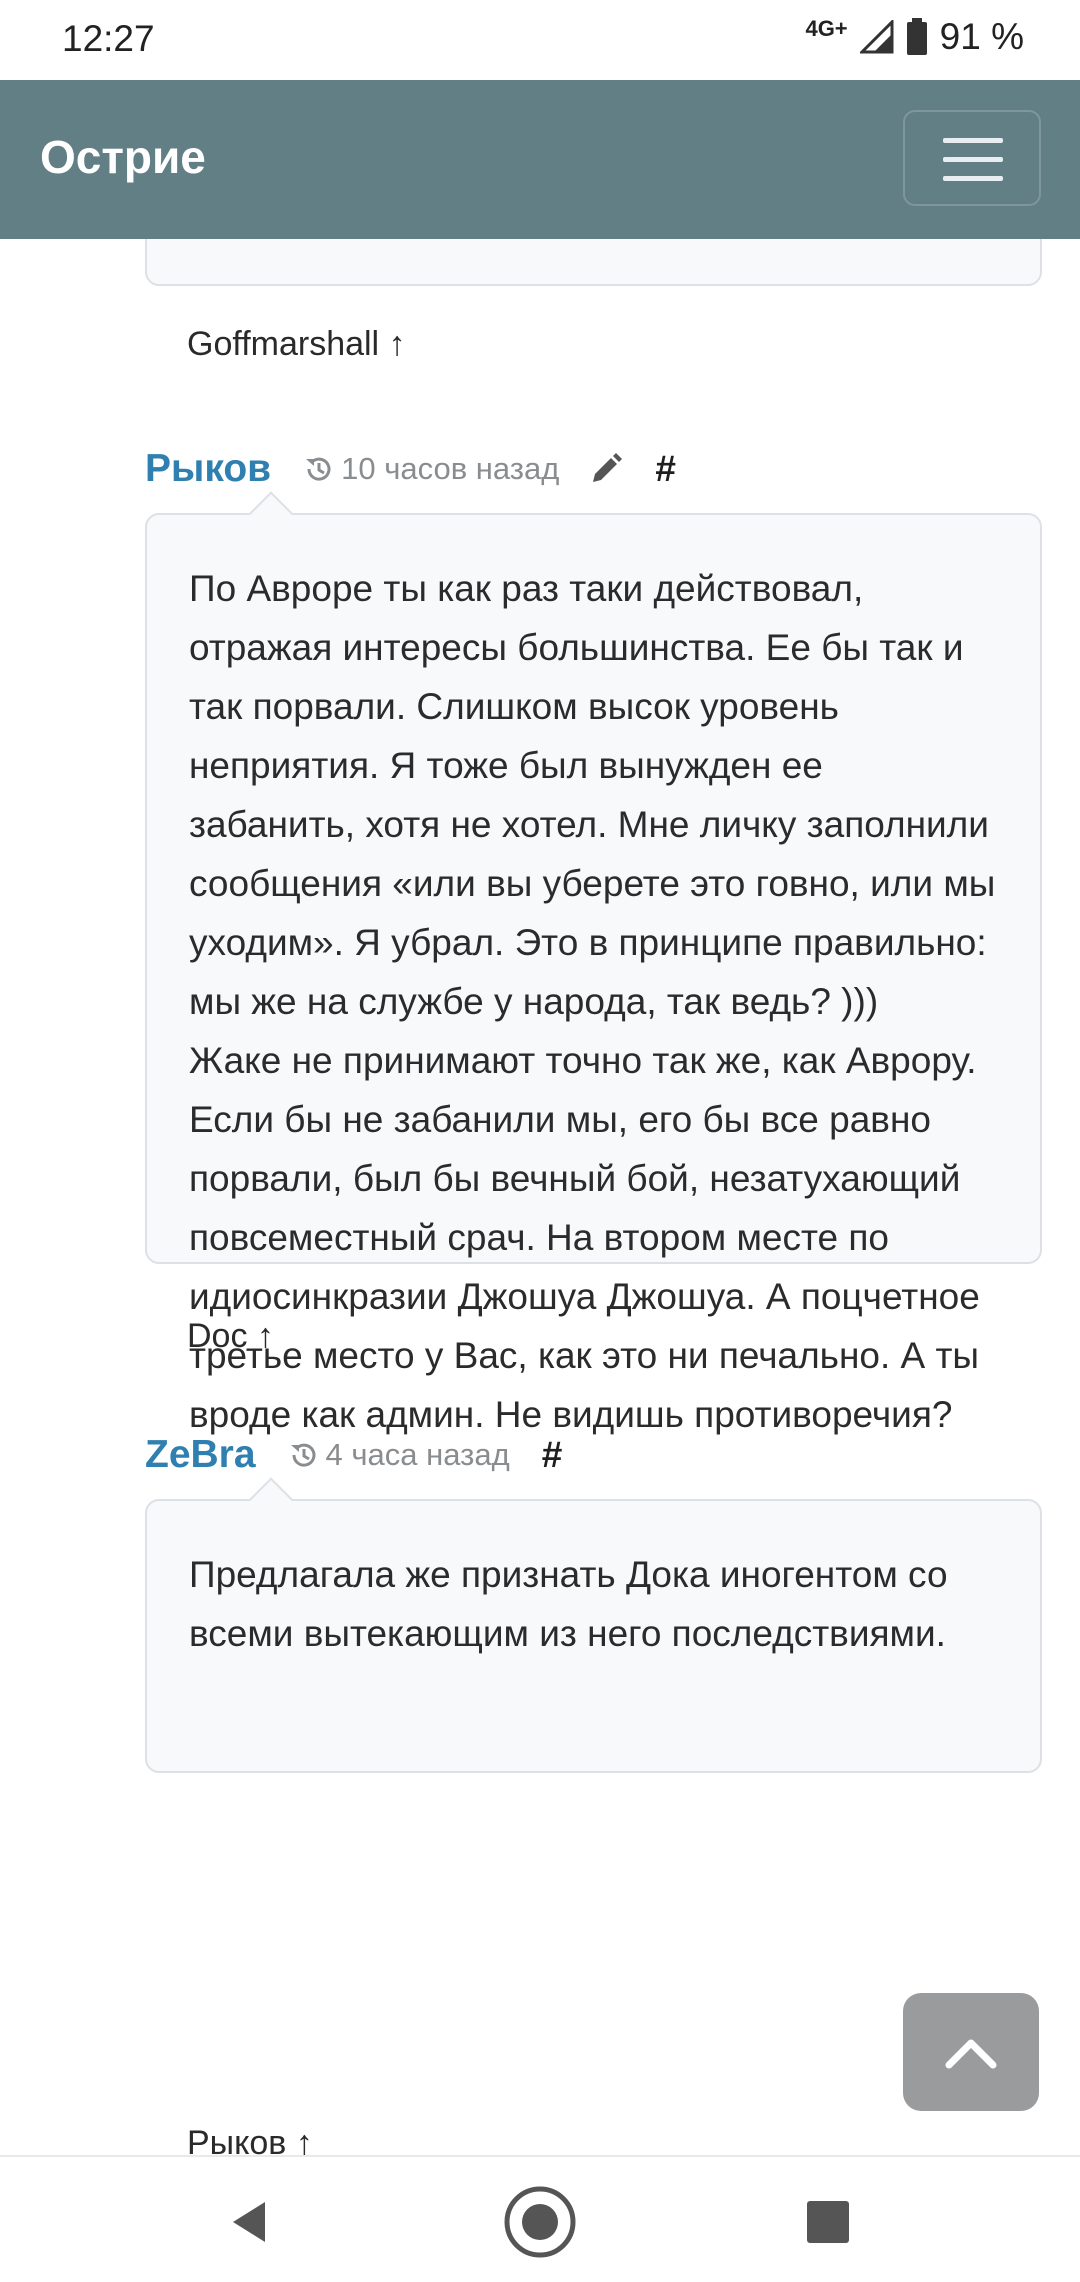 The height and width of the screenshot is (2282, 1080). What do you see at coordinates (606, 469) in the screenshot?
I see `pencil-icon` at bounding box center [606, 469].